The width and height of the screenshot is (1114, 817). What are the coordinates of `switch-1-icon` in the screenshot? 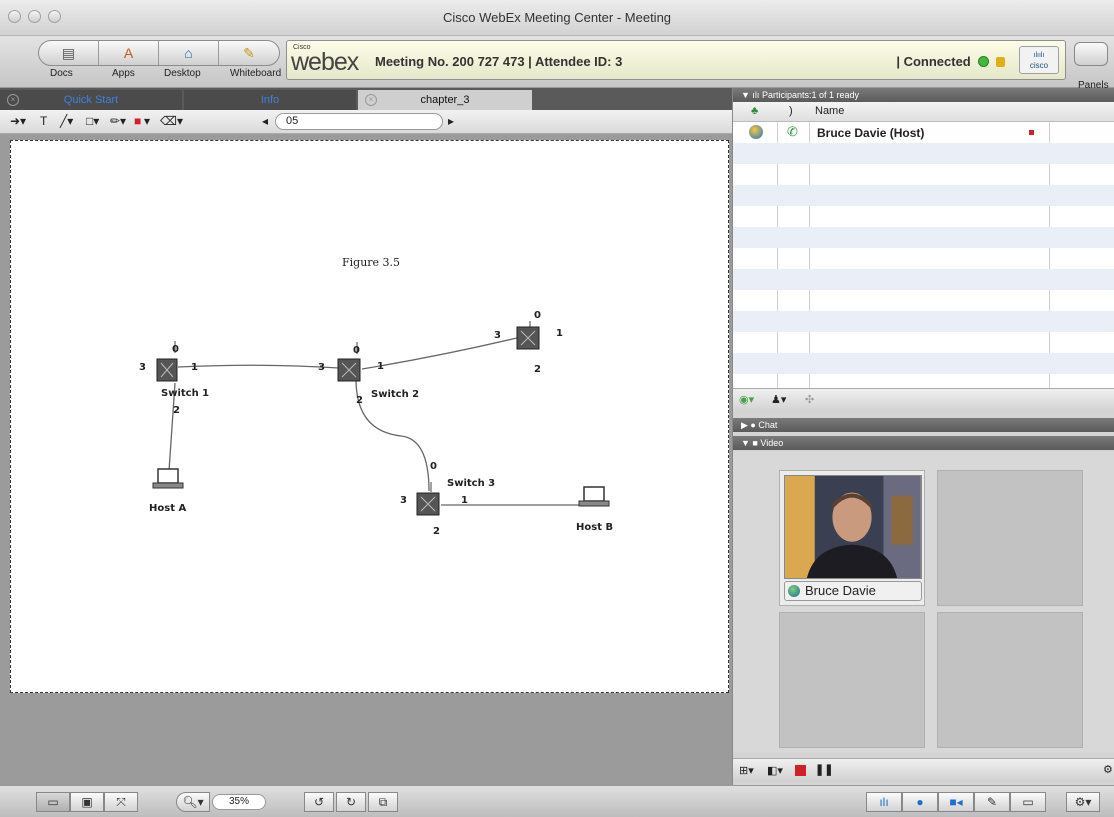 It's located at (167, 370).